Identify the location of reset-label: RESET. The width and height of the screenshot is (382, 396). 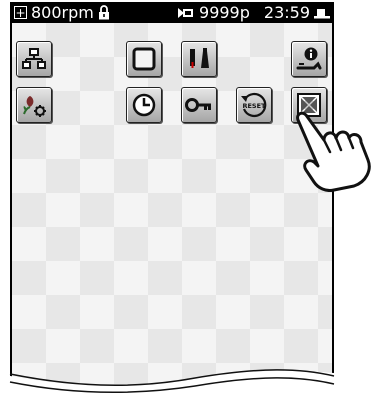
(254, 106).